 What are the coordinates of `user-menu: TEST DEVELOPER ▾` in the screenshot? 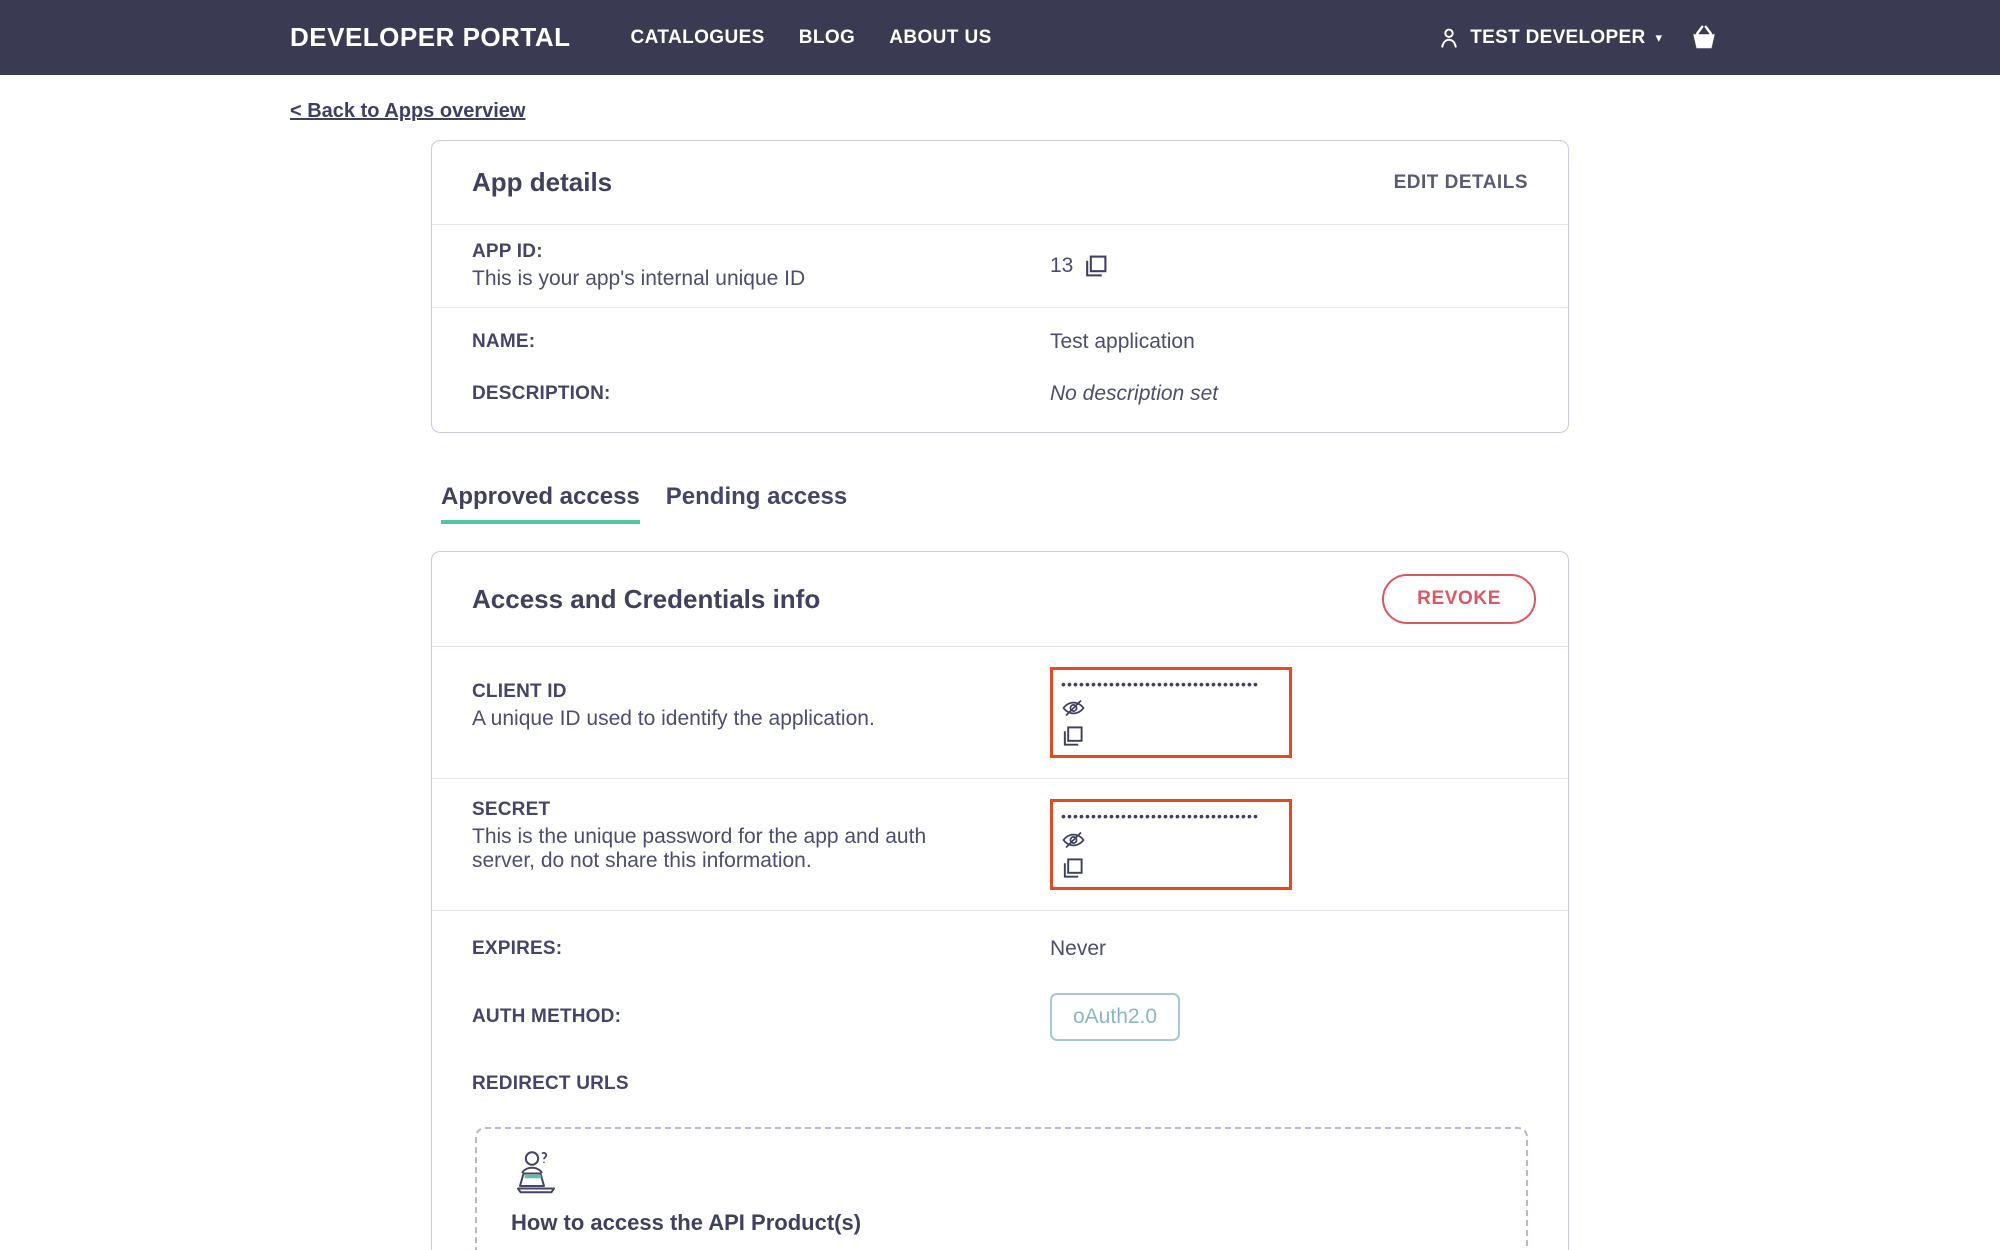 It's located at (1549, 38).